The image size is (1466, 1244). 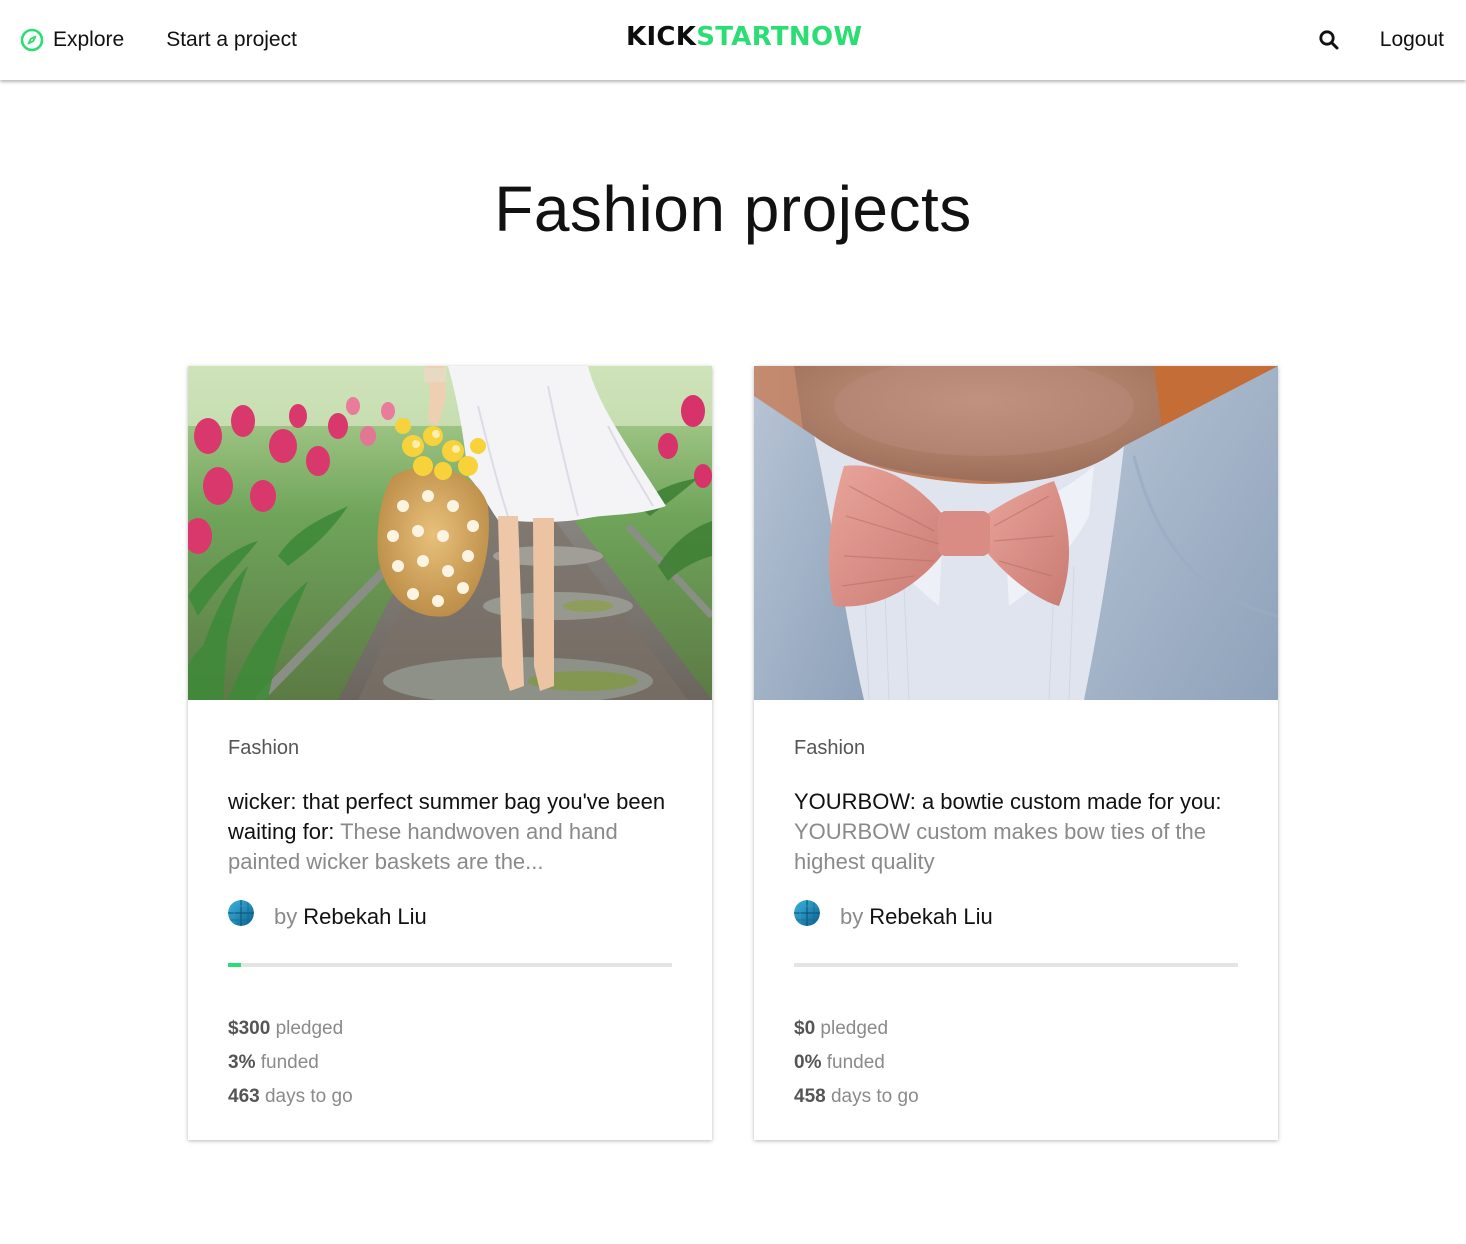 I want to click on pledged-stat: $300 pledged, so click(x=290, y=1029).